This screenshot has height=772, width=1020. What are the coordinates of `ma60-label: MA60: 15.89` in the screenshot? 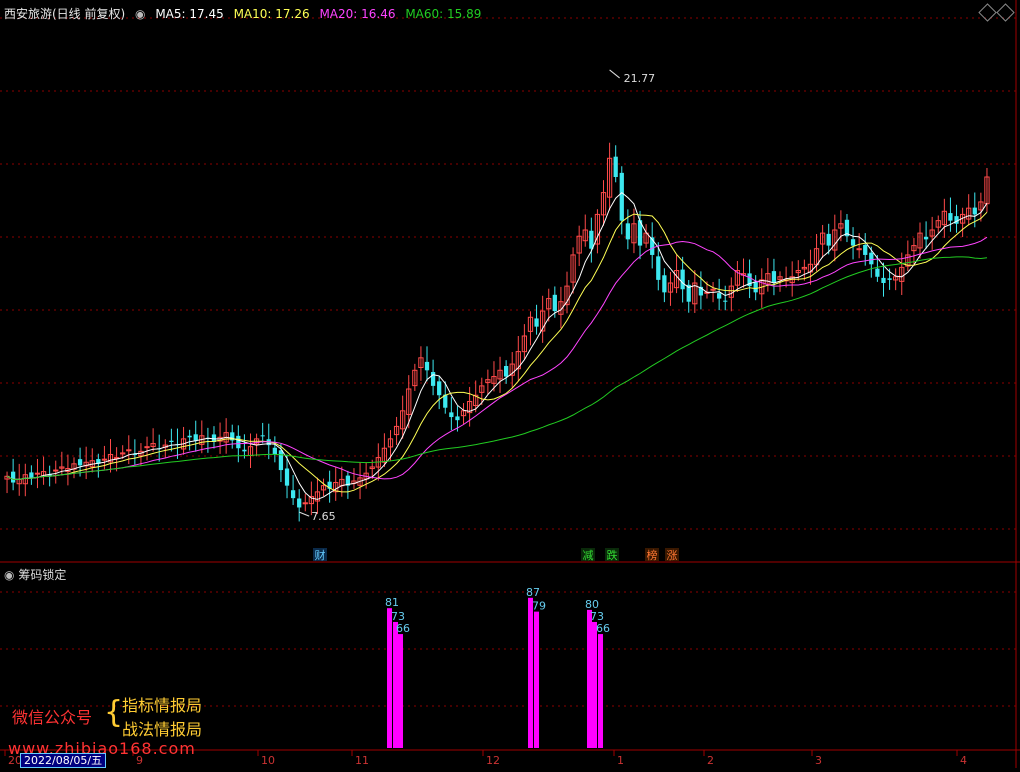 It's located at (443, 14).